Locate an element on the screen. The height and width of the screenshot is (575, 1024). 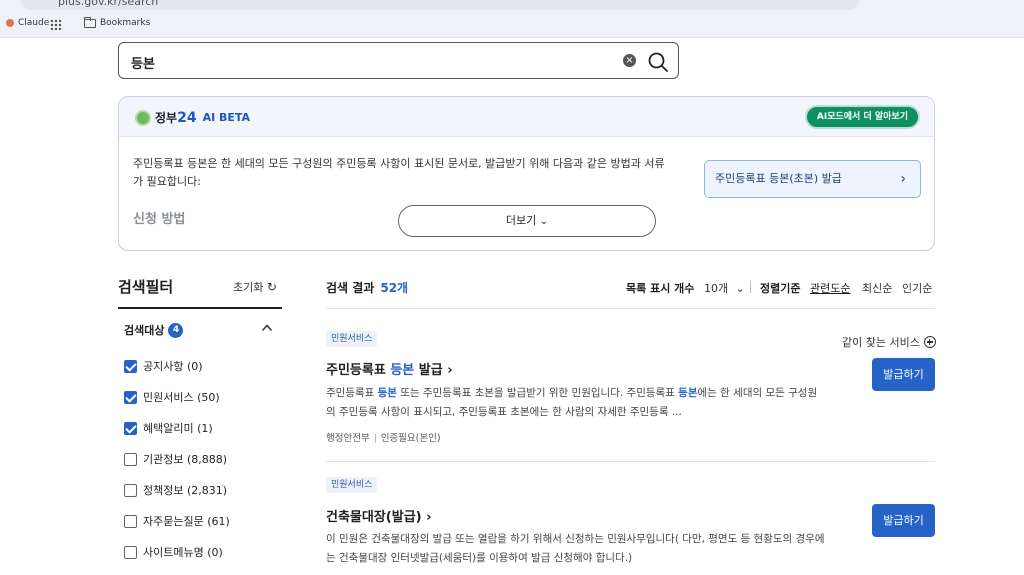
filter-title: 검색필터 is located at coordinates (146, 287).